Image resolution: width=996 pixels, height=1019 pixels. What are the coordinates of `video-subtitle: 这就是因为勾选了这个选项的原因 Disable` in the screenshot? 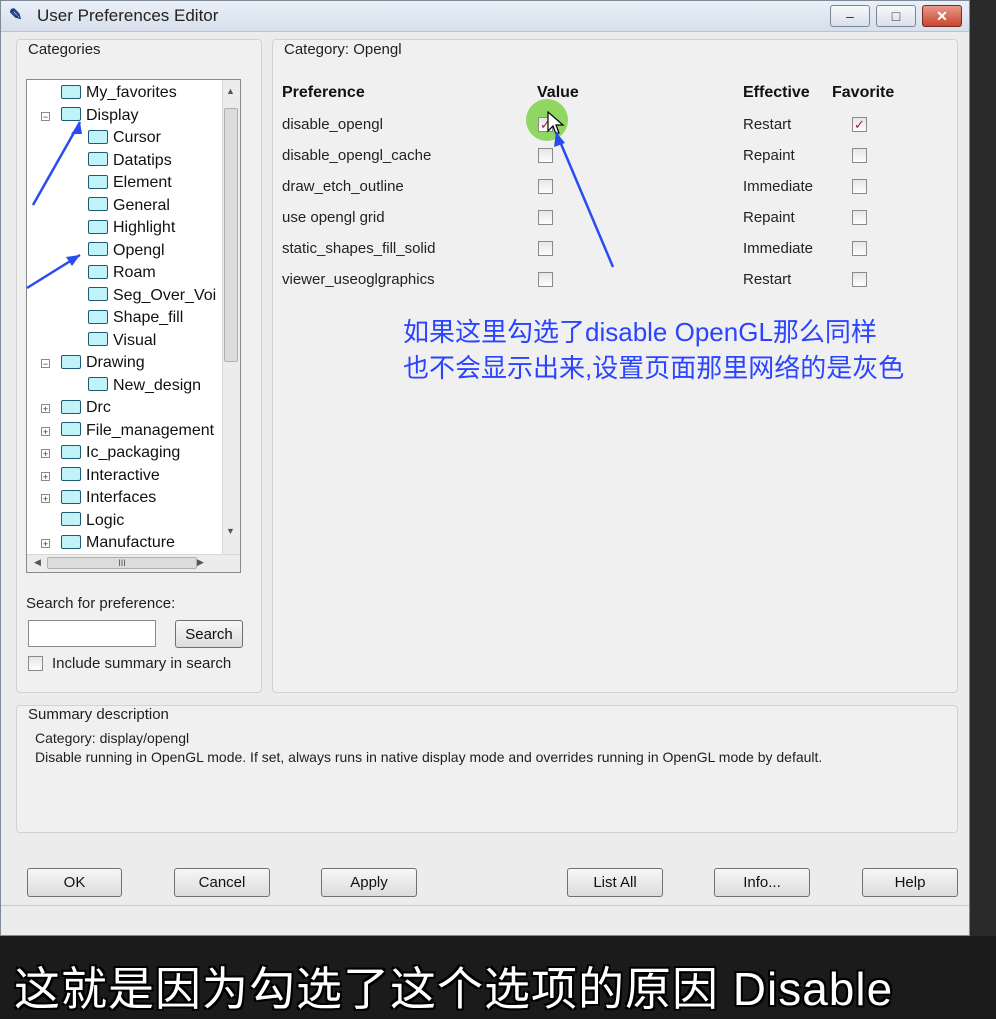 It's located at (454, 989).